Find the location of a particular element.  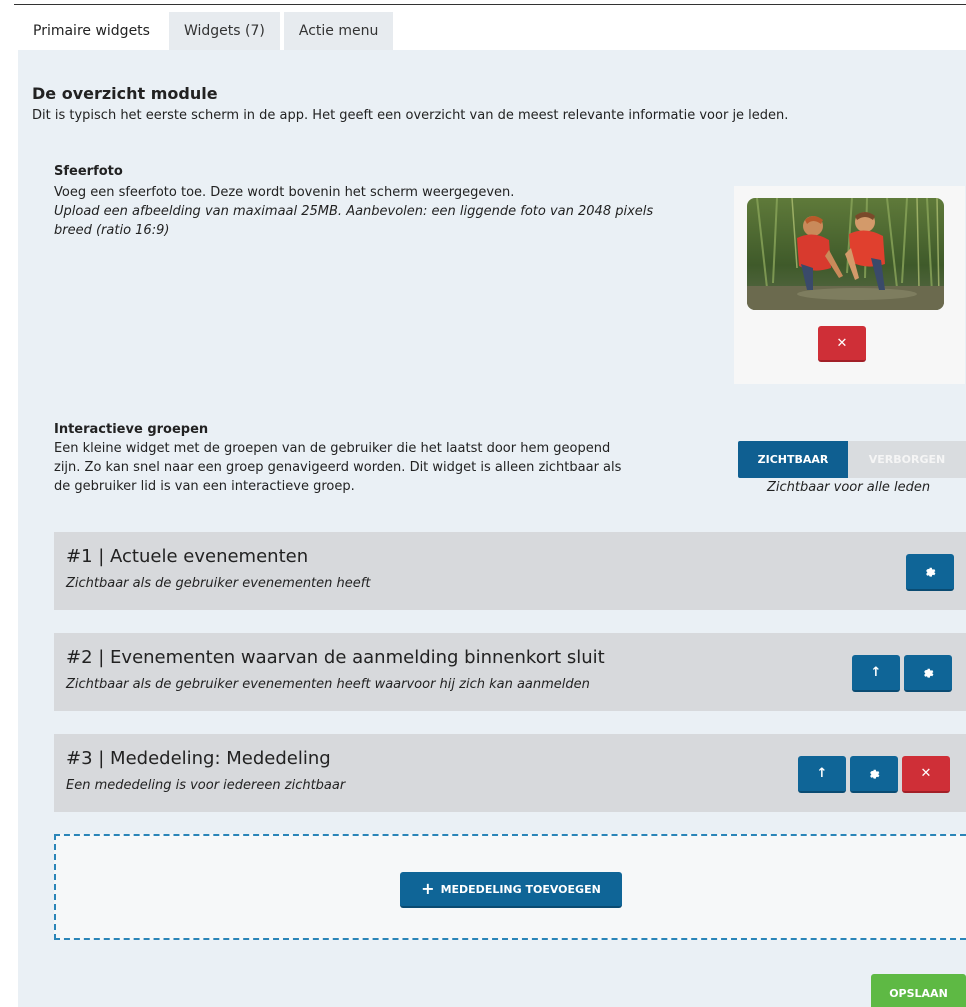

plus-icon: + is located at coordinates (428, 888).